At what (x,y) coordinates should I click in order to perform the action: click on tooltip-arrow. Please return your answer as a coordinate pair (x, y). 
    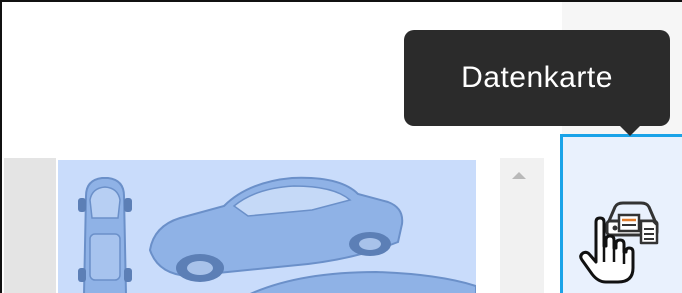
    Looking at the image, I should click on (630, 130).